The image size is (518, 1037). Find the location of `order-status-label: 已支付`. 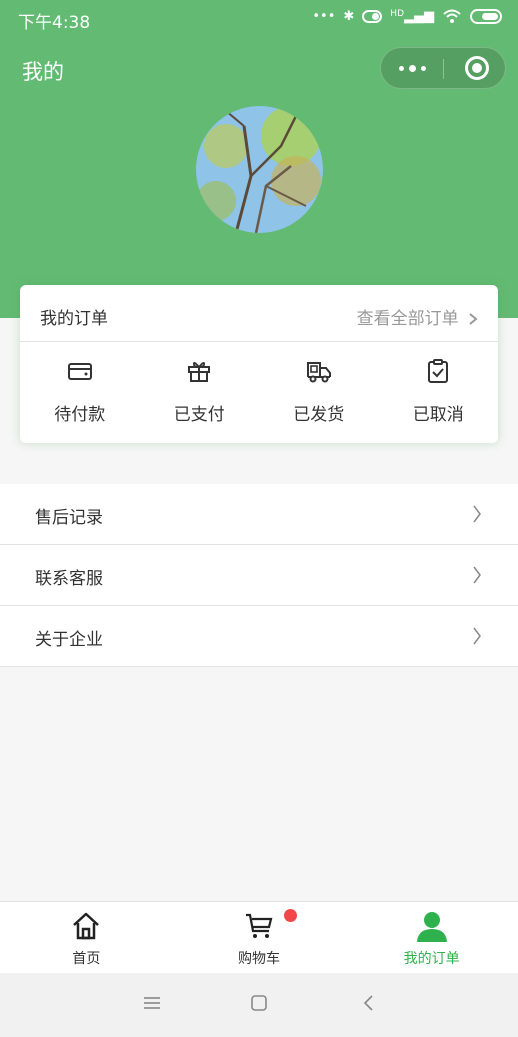

order-status-label: 已支付 is located at coordinates (199, 415).